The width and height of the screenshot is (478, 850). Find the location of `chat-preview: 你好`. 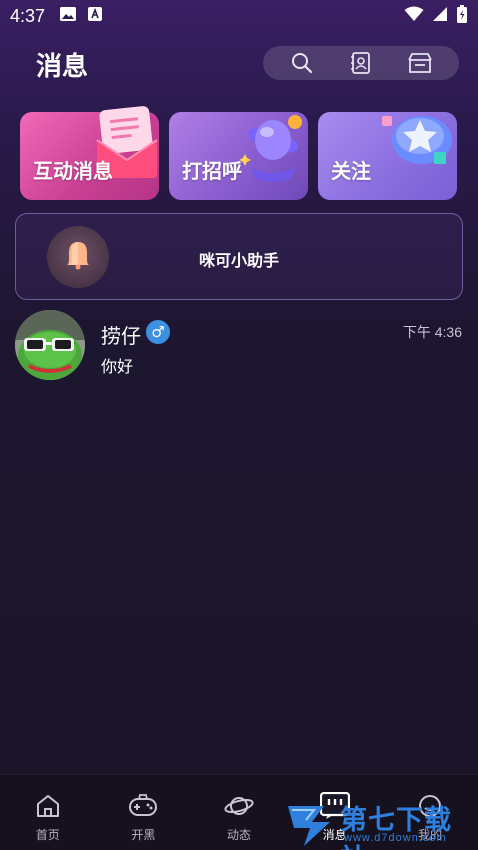

chat-preview: 你好 is located at coordinates (117, 367).